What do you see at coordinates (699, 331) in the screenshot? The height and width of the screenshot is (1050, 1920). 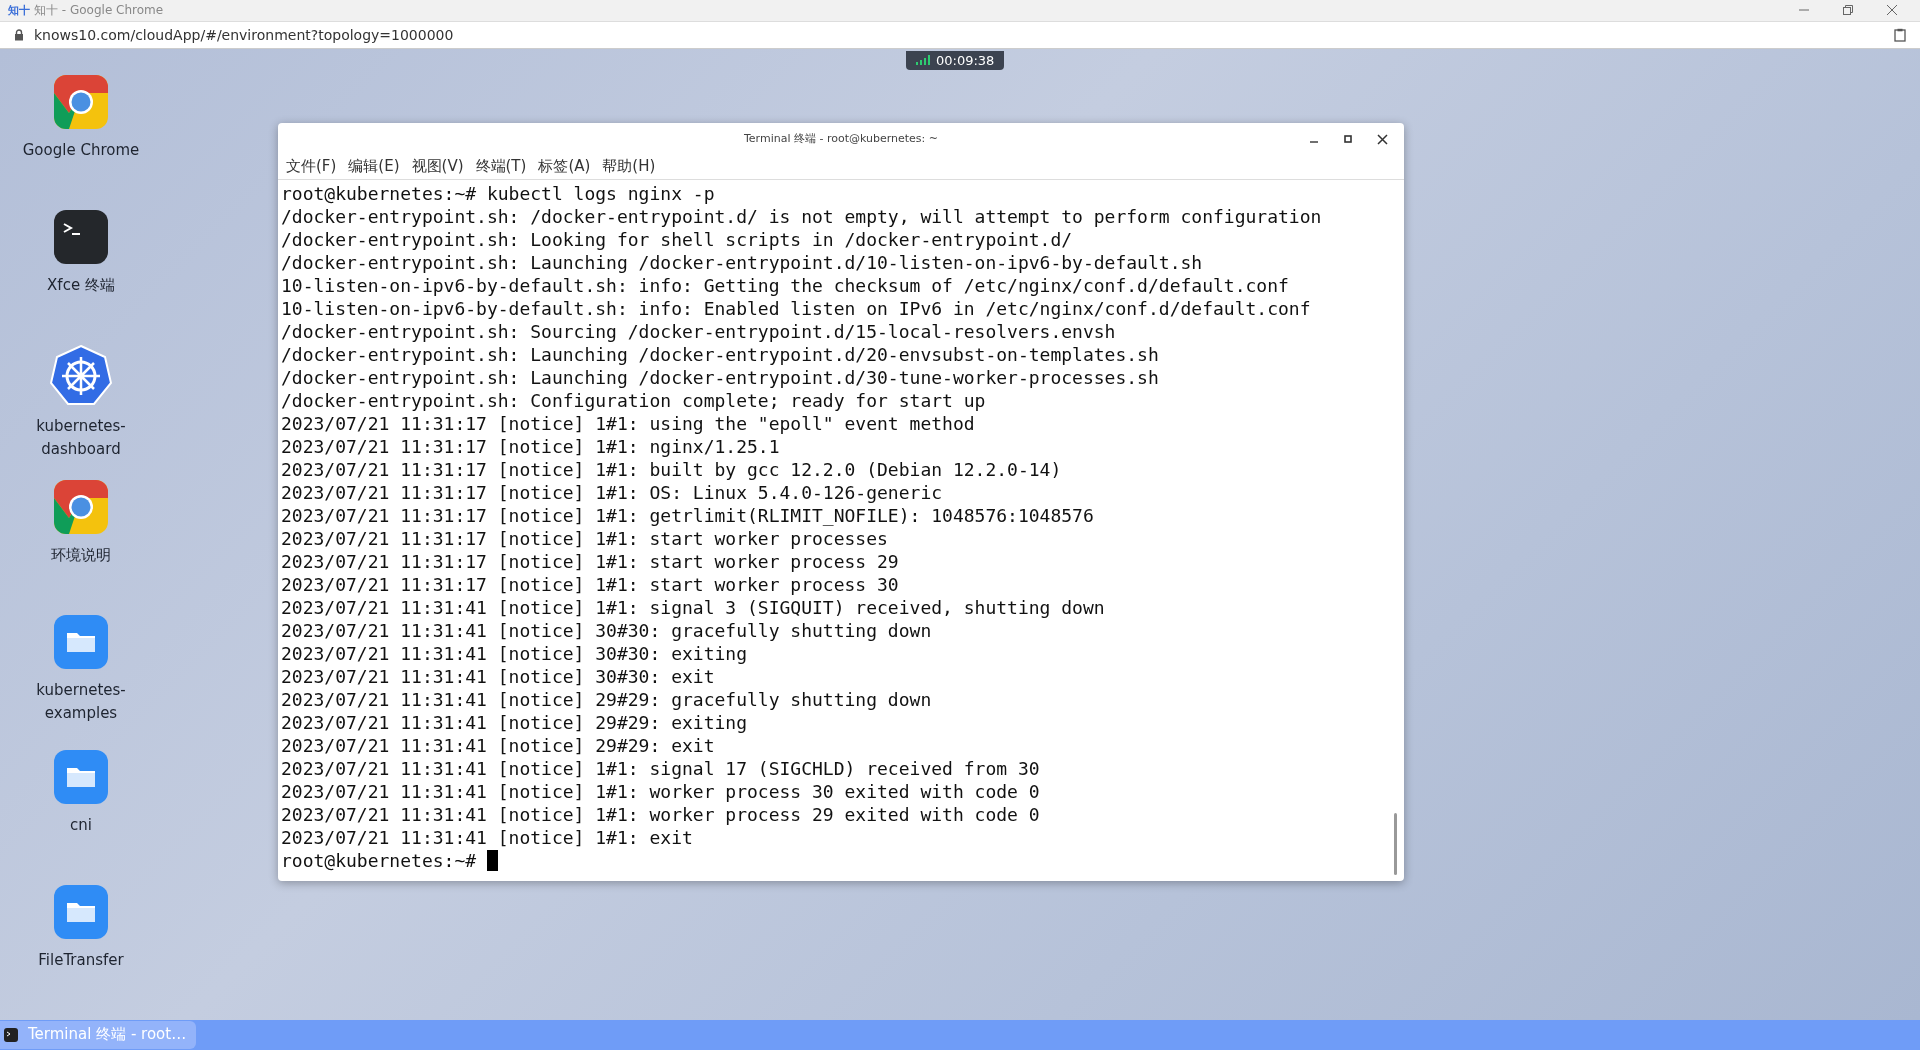 I see `terminal-line: /docker-entrypoint.sh: Sourcing /docker-entrypoint.d/15-local-resolvers.envsh` at bounding box center [699, 331].